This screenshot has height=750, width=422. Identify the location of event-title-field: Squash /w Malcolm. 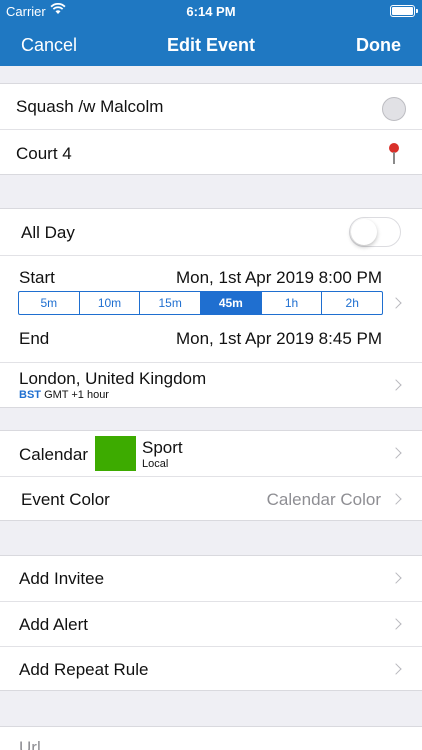
(89, 107).